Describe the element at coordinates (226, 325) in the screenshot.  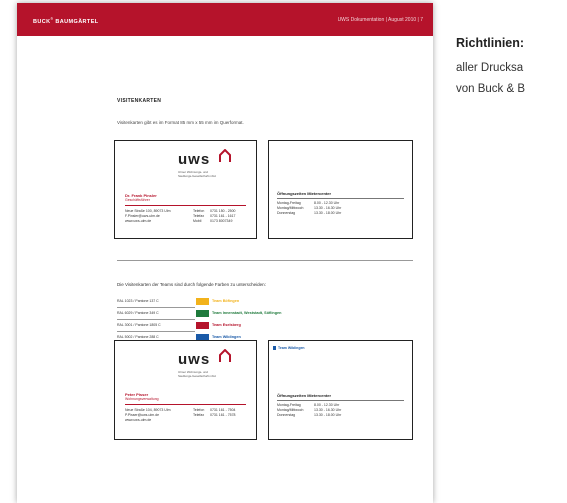
I see `team-name: Team Eselsberg` at that location.